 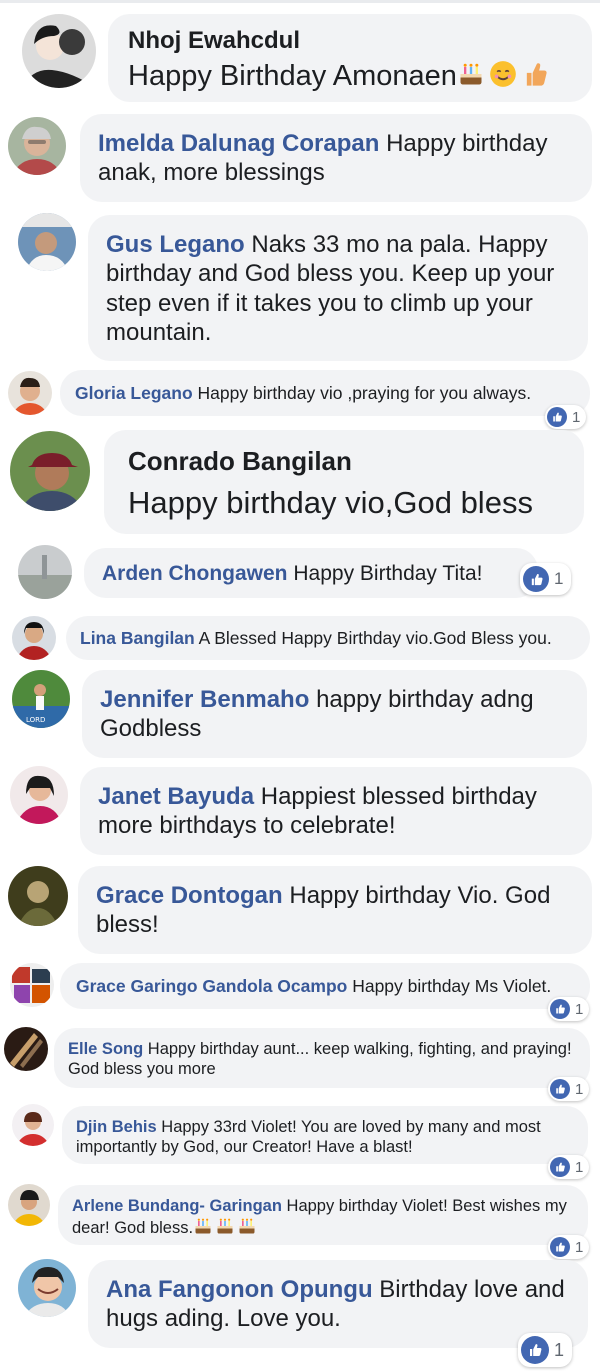 What do you see at coordinates (388, 573) in the screenshot?
I see `comment-text: Happy Birthday Tita!` at bounding box center [388, 573].